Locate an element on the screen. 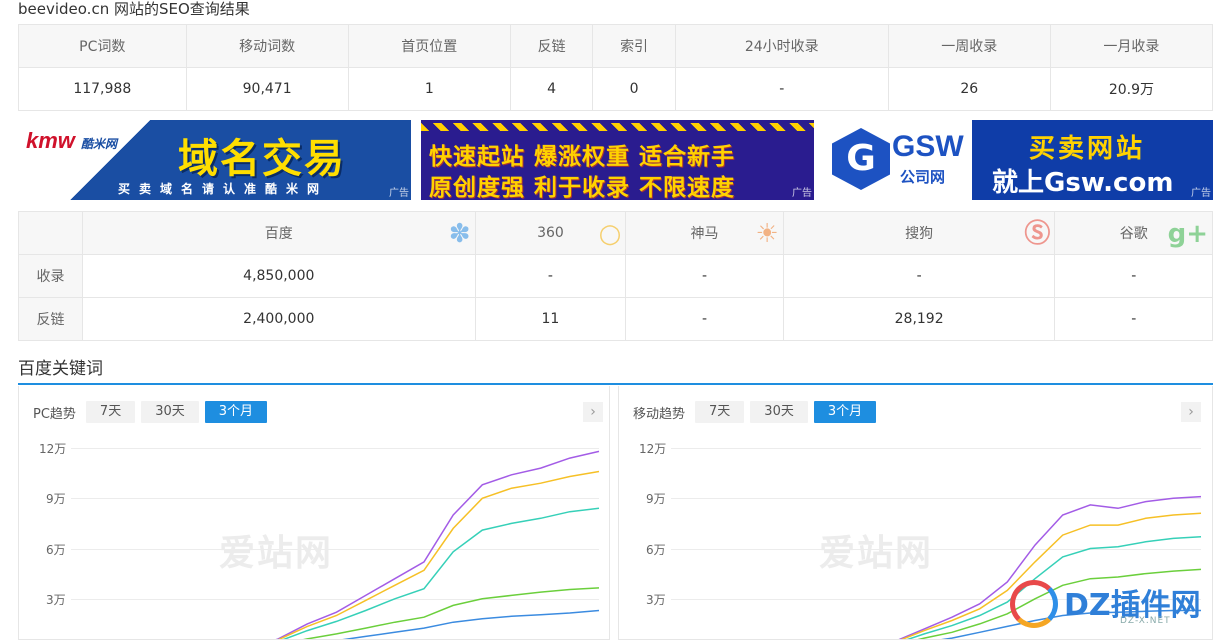 The width and height of the screenshot is (1213, 640). header-backlinks: 反链 is located at coordinates (551, 46).